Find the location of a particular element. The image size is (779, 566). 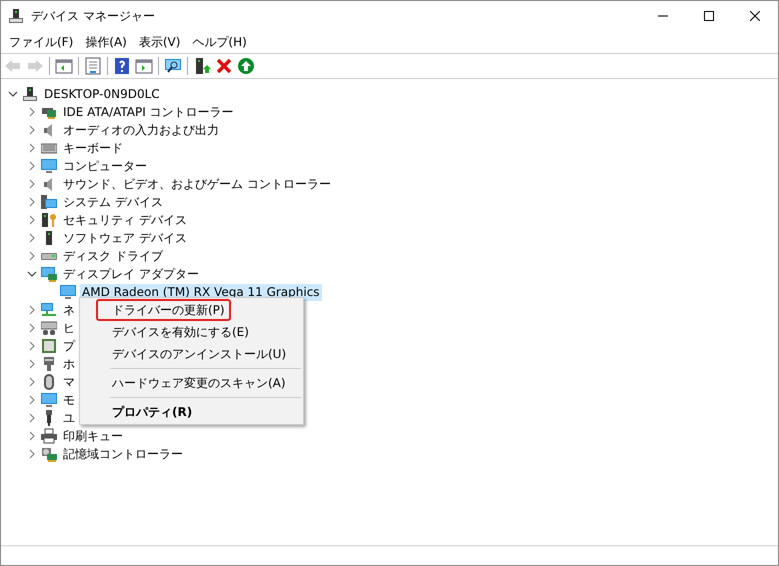

back-arrow-icon is located at coordinates (13, 66).